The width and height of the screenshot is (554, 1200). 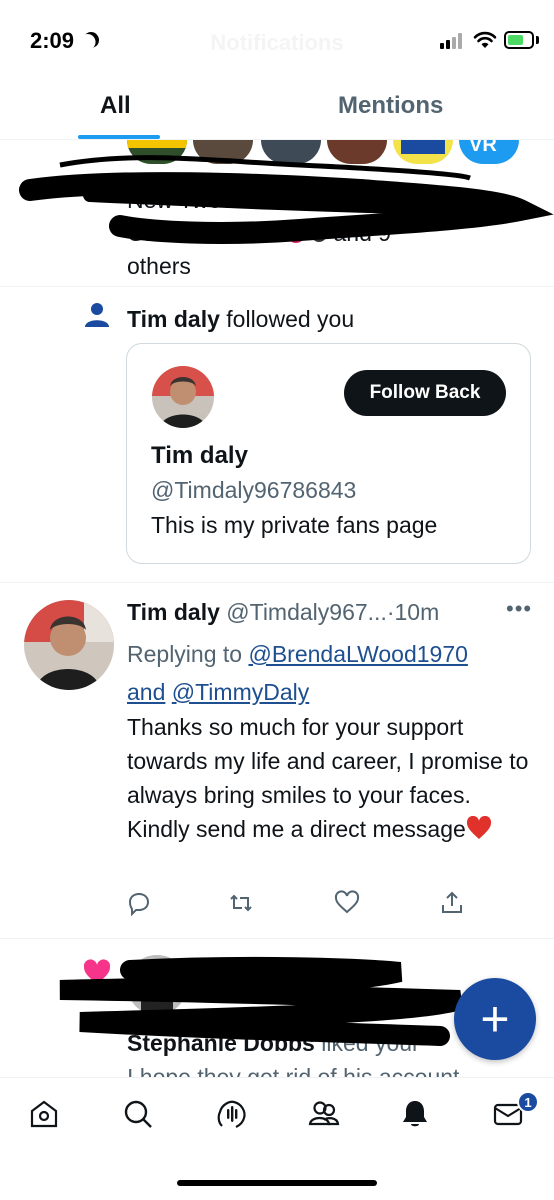 I want to click on notification-tabs: All Mentions, so click(x=277, y=110).